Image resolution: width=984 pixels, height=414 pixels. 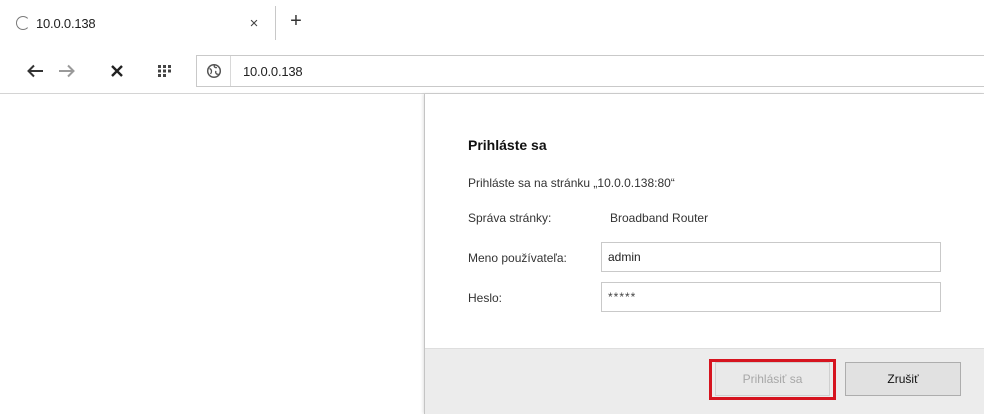 What do you see at coordinates (296, 21) in the screenshot?
I see `new-tab-button: +` at bounding box center [296, 21].